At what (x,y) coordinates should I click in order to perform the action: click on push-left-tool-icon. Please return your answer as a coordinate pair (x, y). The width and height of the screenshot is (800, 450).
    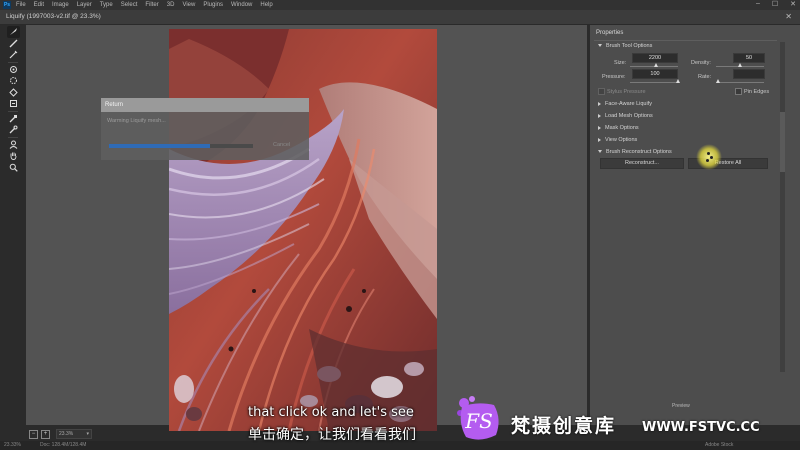
    Looking at the image, I should click on (13, 104).